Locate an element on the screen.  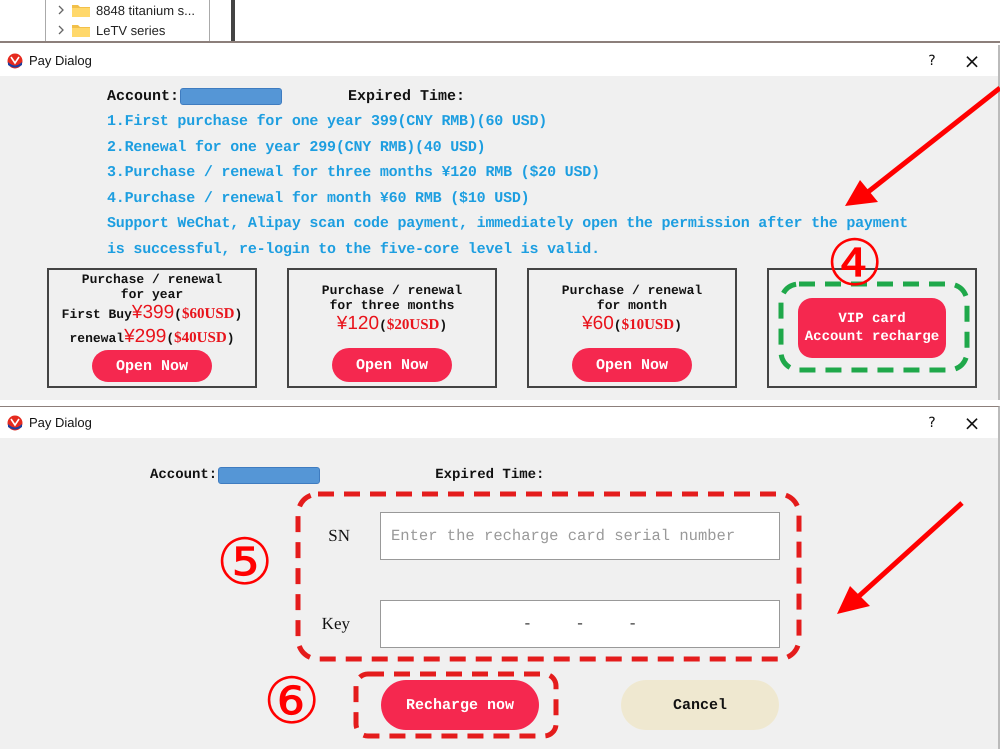
step-number: ⑥ is located at coordinates (291, 702).